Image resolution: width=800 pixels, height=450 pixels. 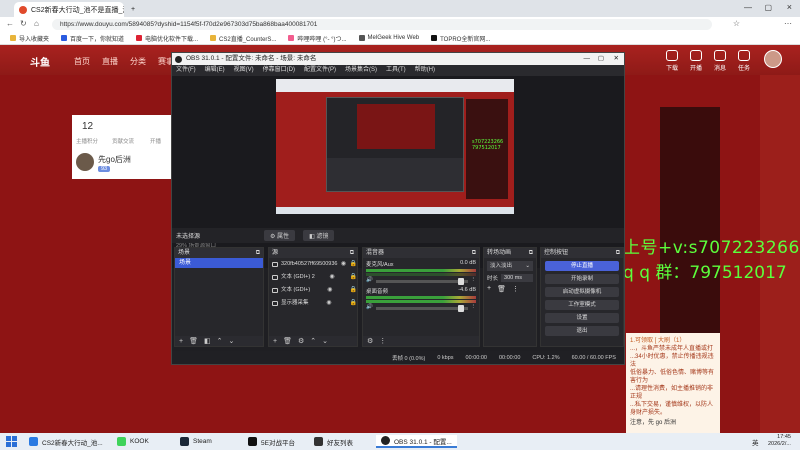 I want to click on nav-home: 首页, so click(x=82, y=61).